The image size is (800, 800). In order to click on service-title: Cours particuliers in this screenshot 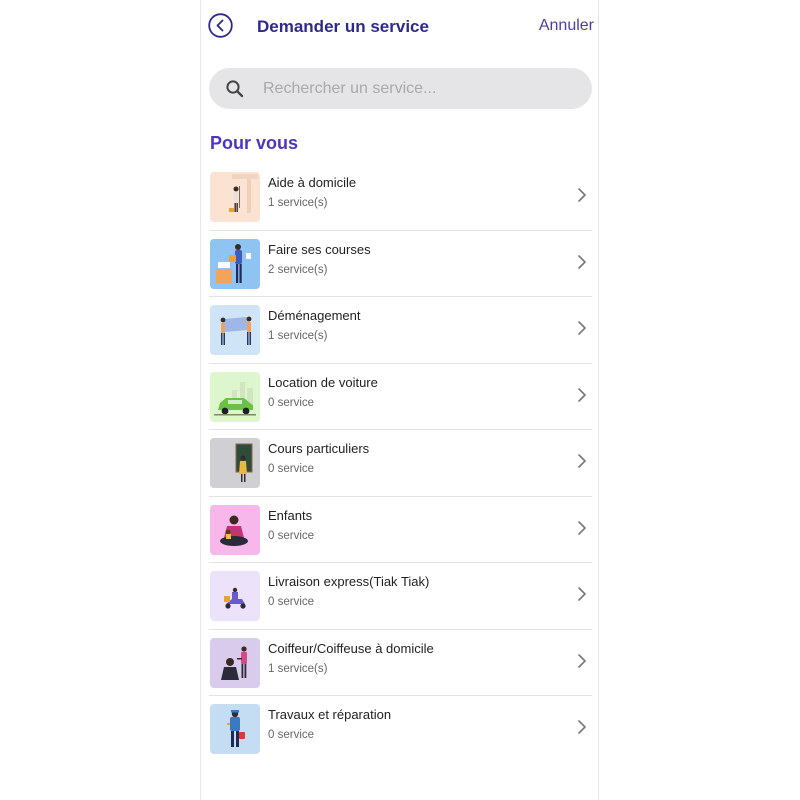, I will do `click(319, 448)`.